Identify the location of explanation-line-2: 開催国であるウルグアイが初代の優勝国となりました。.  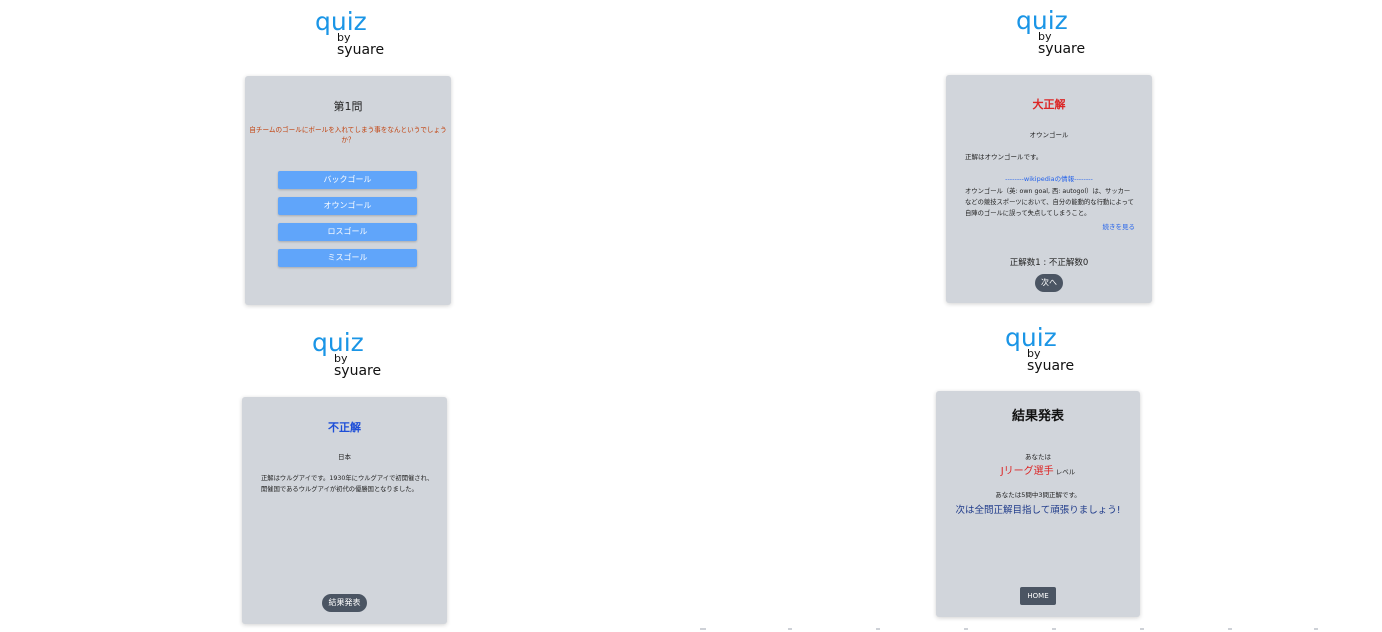
(339, 489).